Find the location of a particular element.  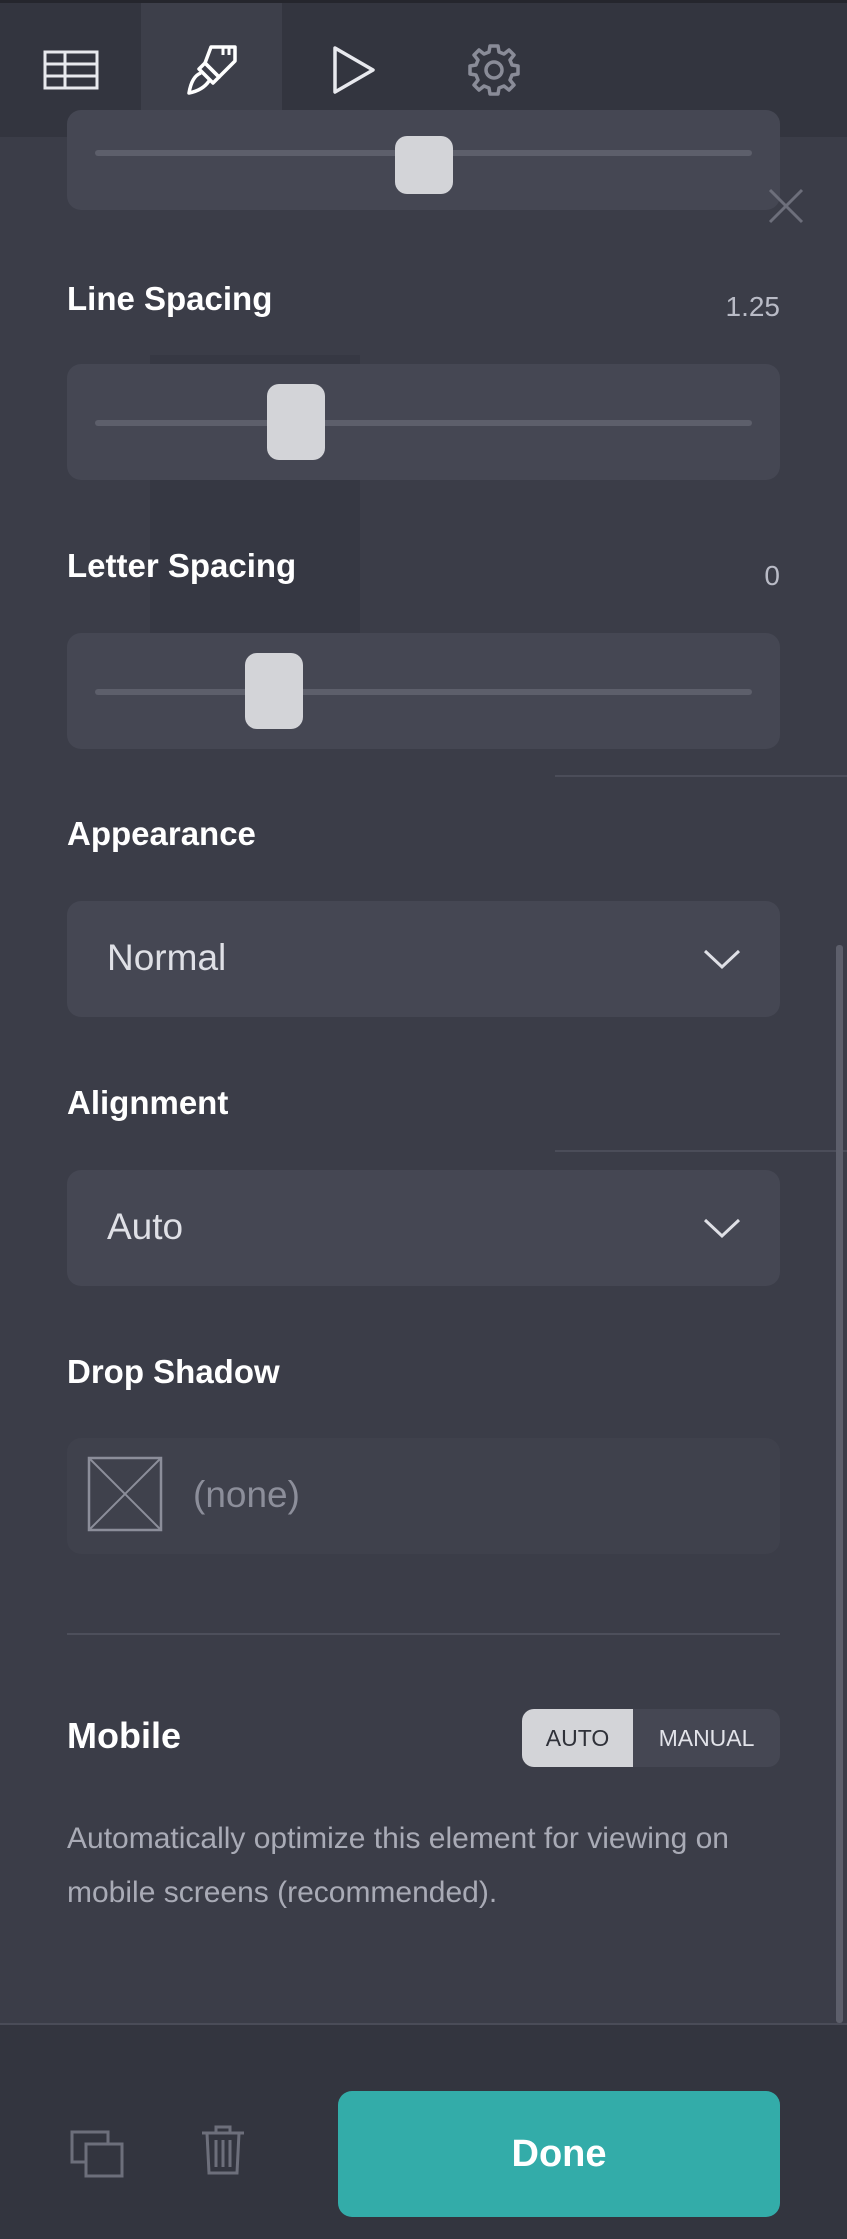

appearance-select: Normal is located at coordinates (423, 959).